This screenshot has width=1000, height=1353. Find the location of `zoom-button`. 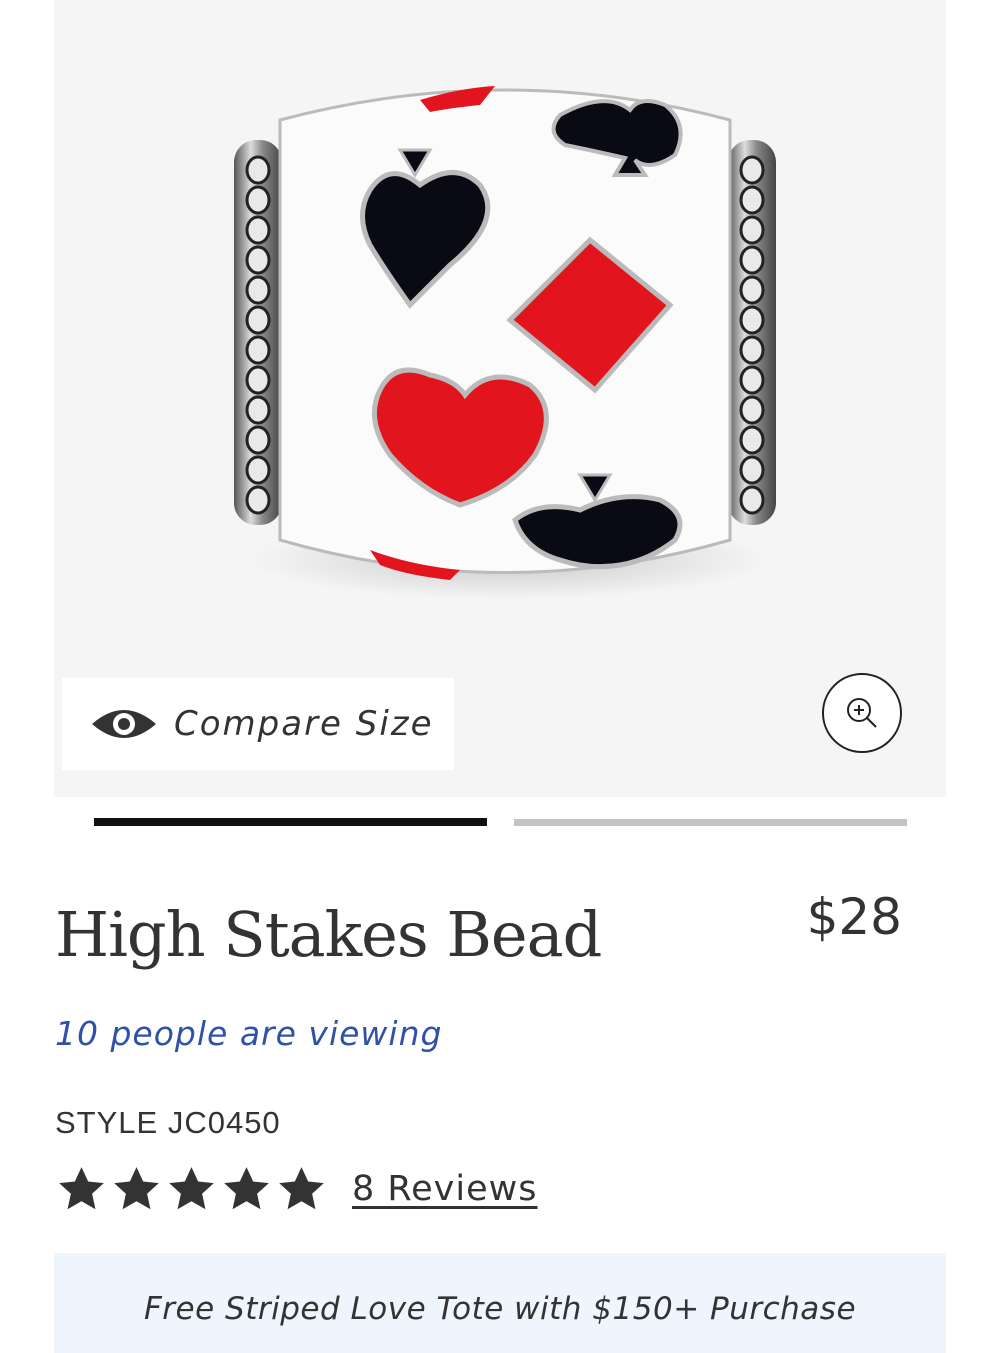

zoom-button is located at coordinates (862, 713).